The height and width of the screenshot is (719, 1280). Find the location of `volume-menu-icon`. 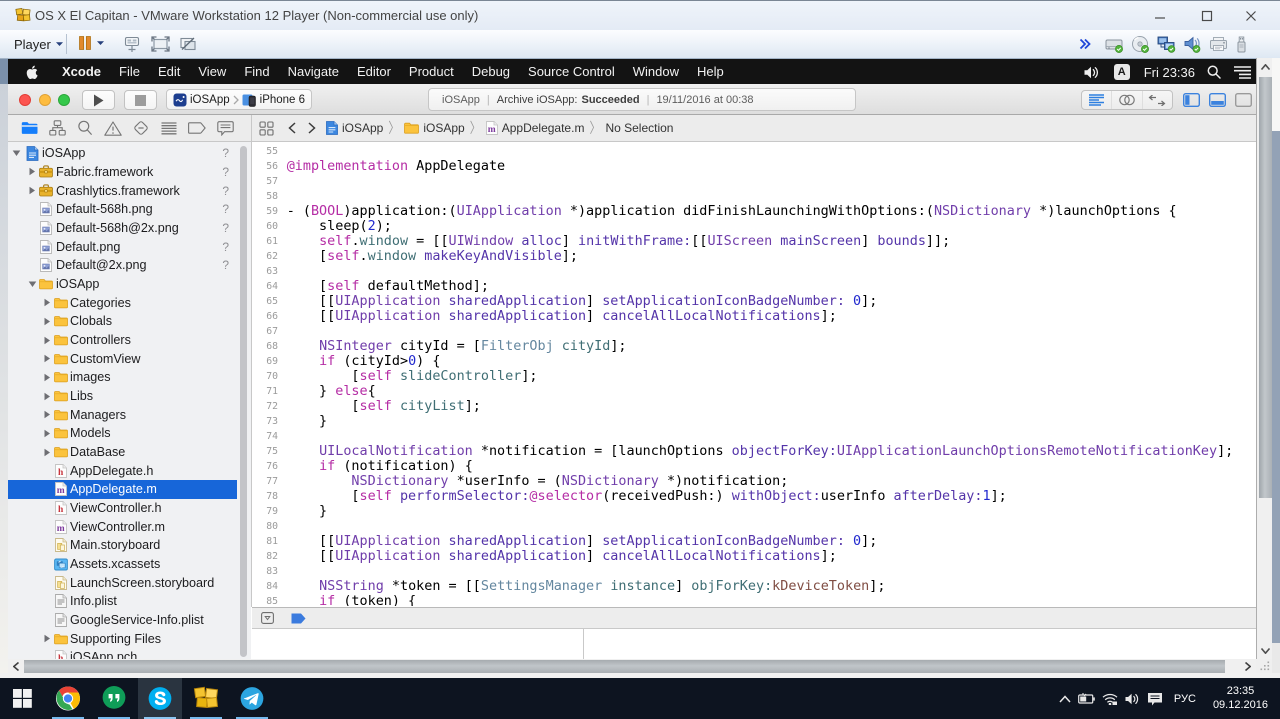

volume-menu-icon is located at coordinates (1092, 72).